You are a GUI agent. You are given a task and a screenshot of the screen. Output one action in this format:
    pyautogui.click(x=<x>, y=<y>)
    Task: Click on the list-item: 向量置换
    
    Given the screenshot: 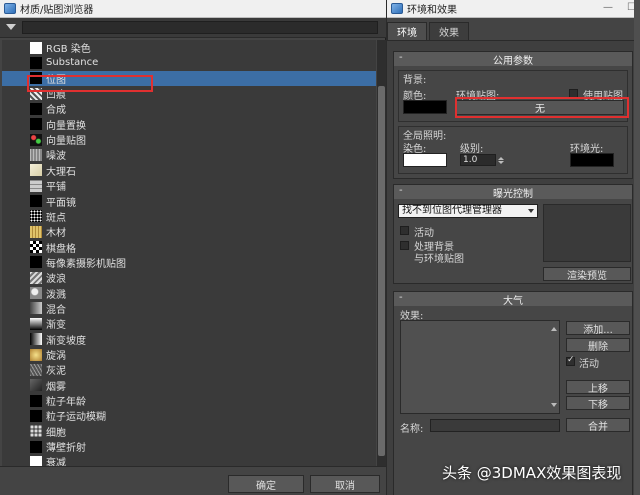 What is the action you would take?
    pyautogui.click(x=189, y=124)
    